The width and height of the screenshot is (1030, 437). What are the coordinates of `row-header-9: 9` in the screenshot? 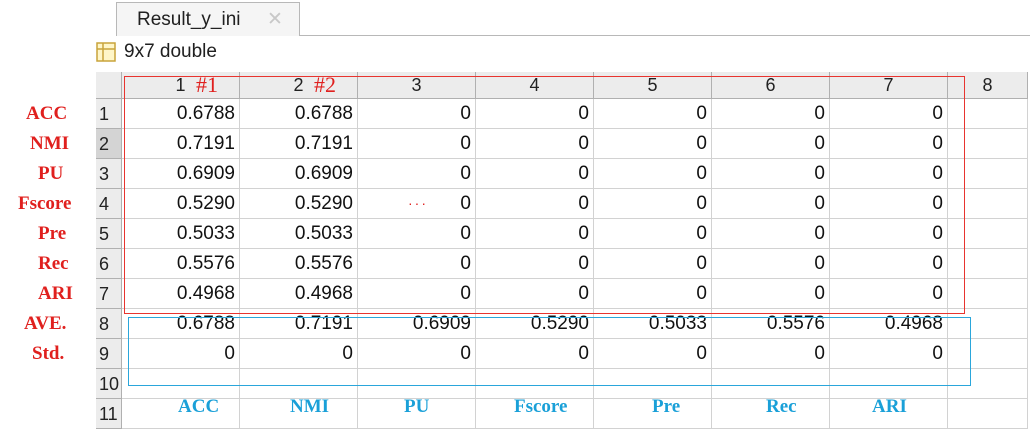 It's located at (109, 354).